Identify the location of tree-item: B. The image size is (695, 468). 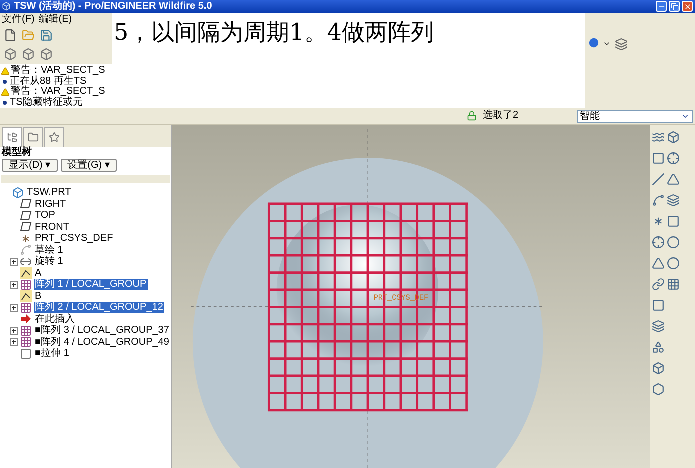
(38, 296).